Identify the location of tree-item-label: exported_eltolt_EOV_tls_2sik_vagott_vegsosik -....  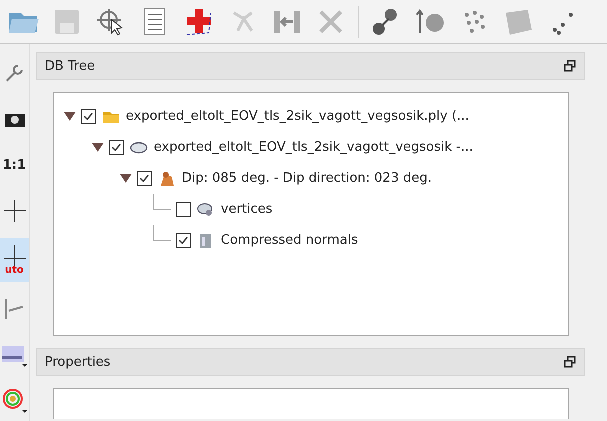
(314, 147).